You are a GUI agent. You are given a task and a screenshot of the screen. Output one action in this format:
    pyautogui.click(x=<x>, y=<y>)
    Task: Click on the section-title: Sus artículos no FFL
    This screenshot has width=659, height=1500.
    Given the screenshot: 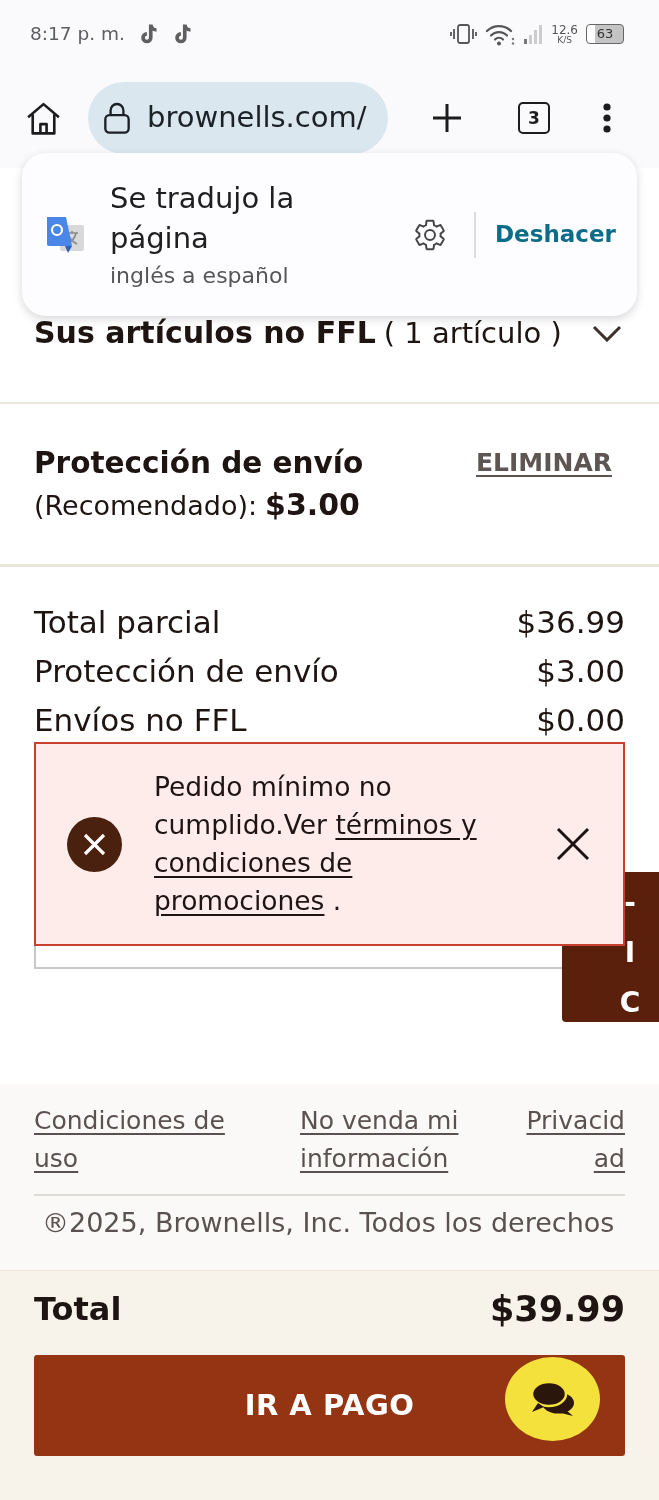 What is the action you would take?
    pyautogui.click(x=205, y=333)
    